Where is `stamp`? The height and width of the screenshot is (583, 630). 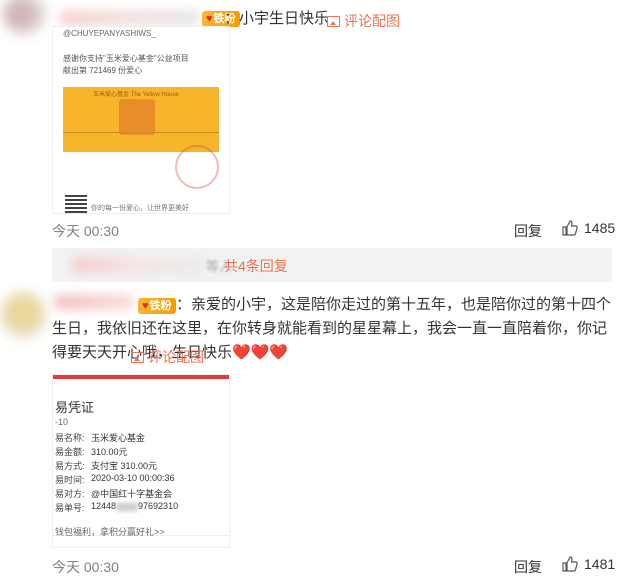 stamp is located at coordinates (197, 167).